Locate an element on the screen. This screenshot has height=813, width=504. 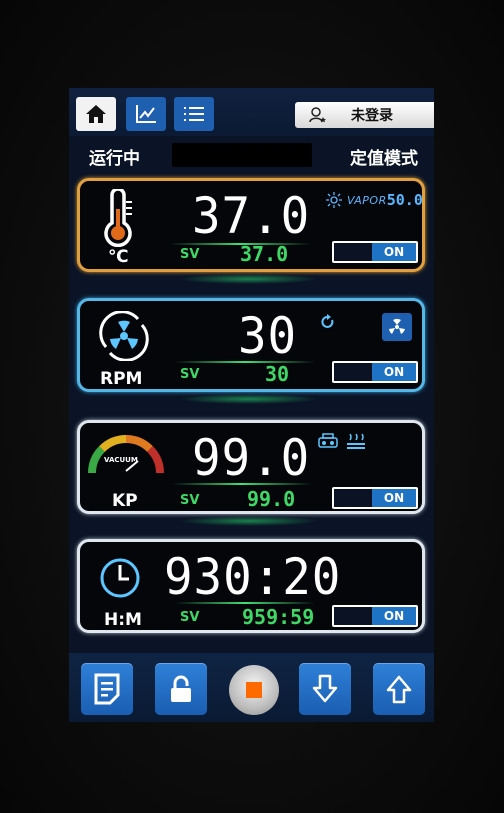
list-icon is located at coordinates (194, 114).